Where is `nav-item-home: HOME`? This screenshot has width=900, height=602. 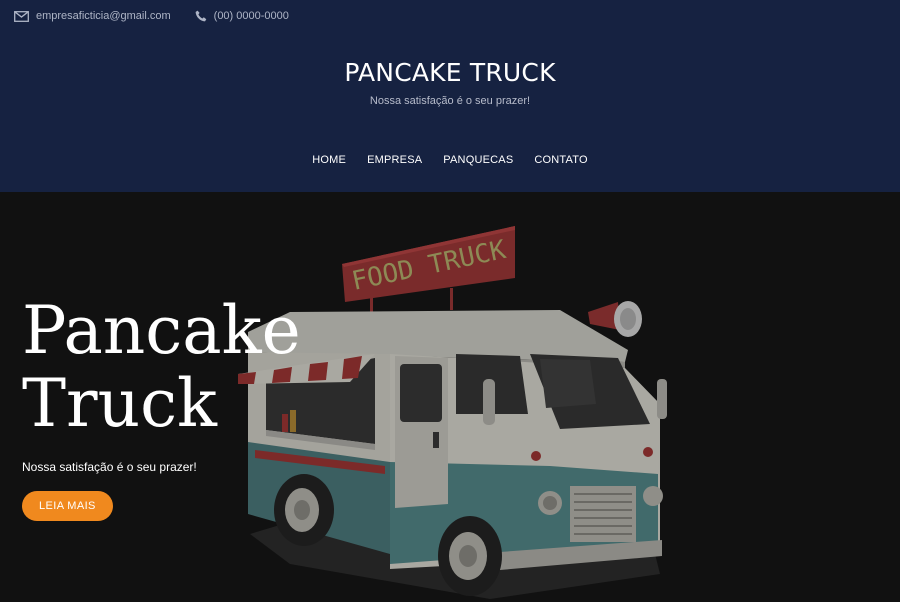
nav-item-home: HOME is located at coordinates (329, 160).